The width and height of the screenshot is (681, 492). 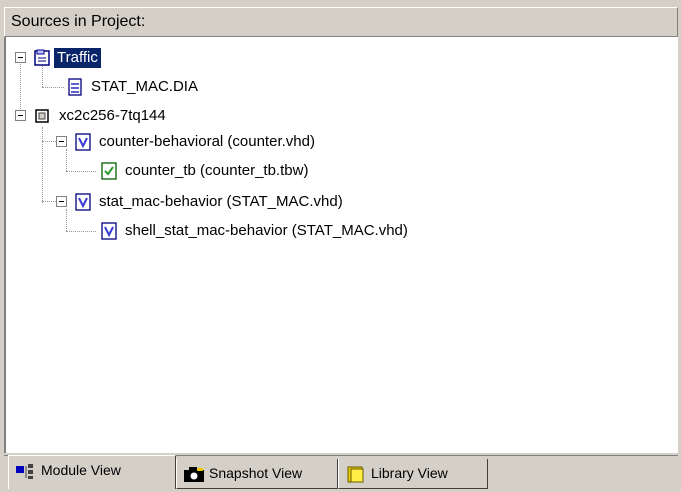 What do you see at coordinates (144, 87) in the screenshot?
I see `tree-node-stat-mac-dia: STAT_MAC.DIA` at bounding box center [144, 87].